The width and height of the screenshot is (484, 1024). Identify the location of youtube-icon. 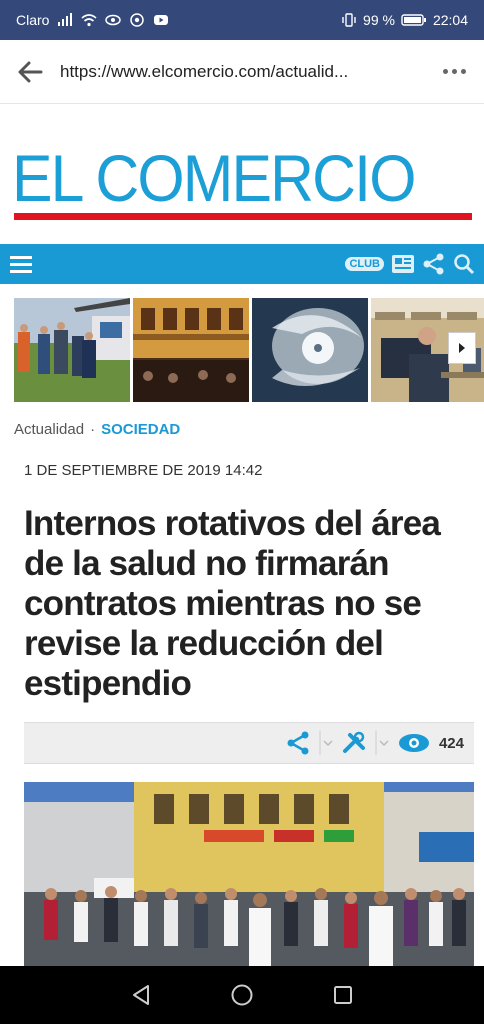
(161, 20).